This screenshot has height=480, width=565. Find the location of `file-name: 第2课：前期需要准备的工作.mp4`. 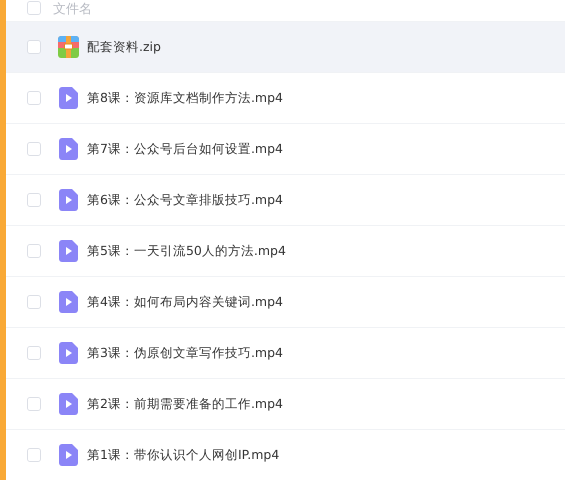

file-name: 第2课：前期需要准备的工作.mp4 is located at coordinates (185, 403).